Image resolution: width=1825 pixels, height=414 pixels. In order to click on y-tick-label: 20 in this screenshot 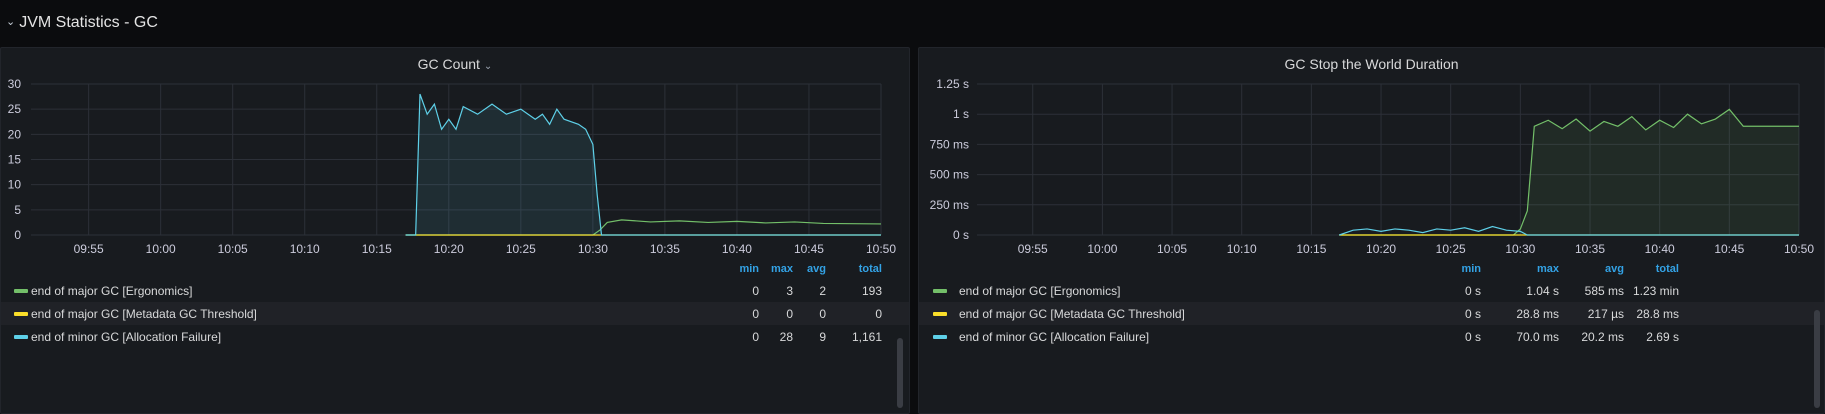, I will do `click(15, 134)`.